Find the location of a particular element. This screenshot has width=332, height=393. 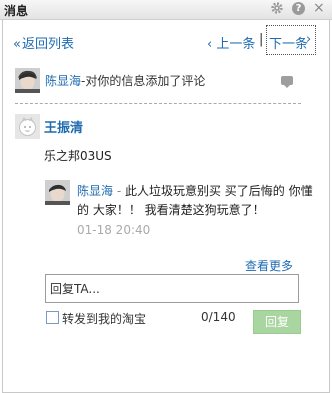

notification-user-link: 陈显海 is located at coordinates (63, 81).